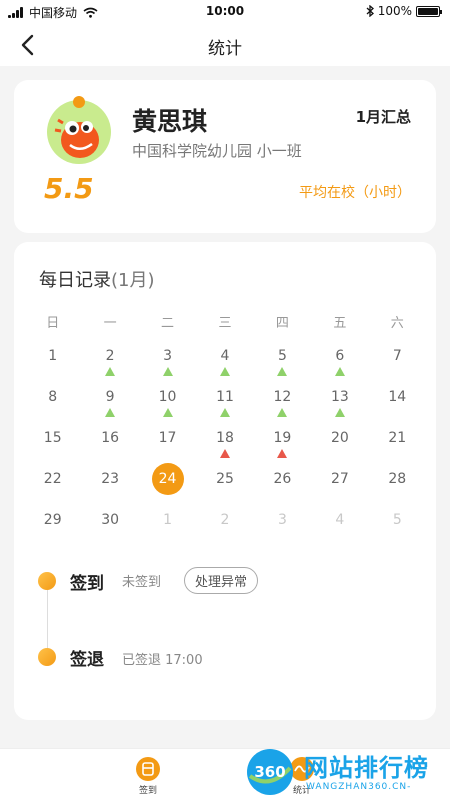  Describe the element at coordinates (170, 121) in the screenshot. I see `student-name: 黄思琪` at that location.